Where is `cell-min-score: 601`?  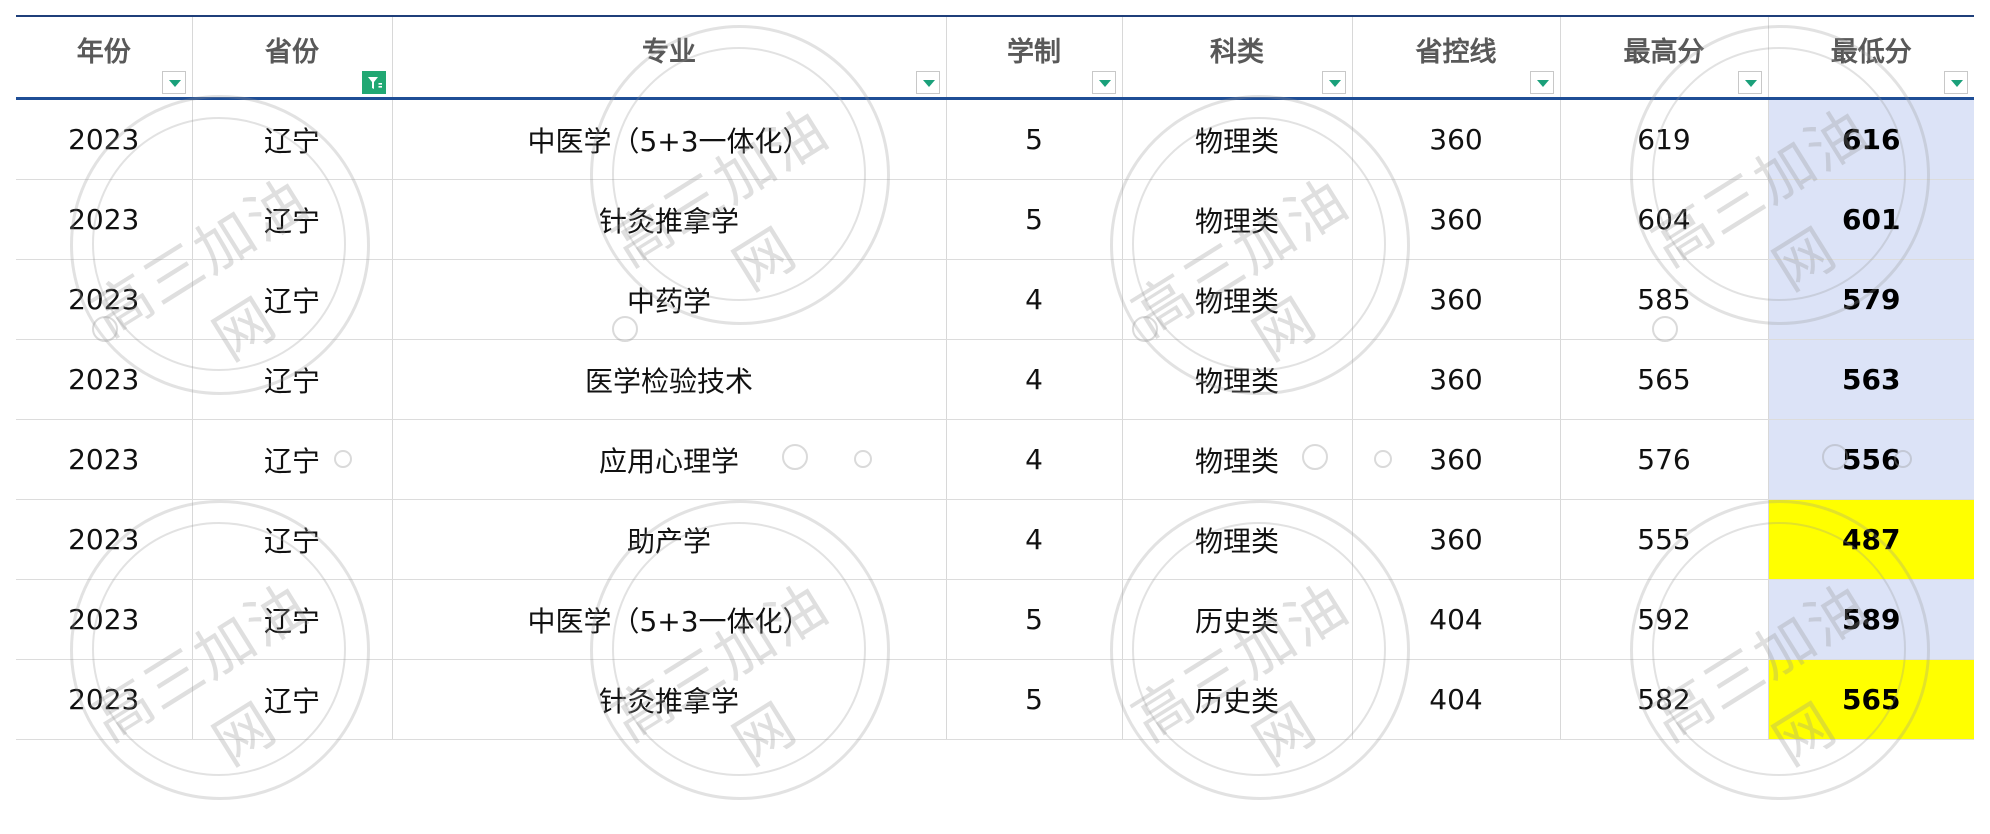 cell-min-score: 601 is located at coordinates (1871, 219).